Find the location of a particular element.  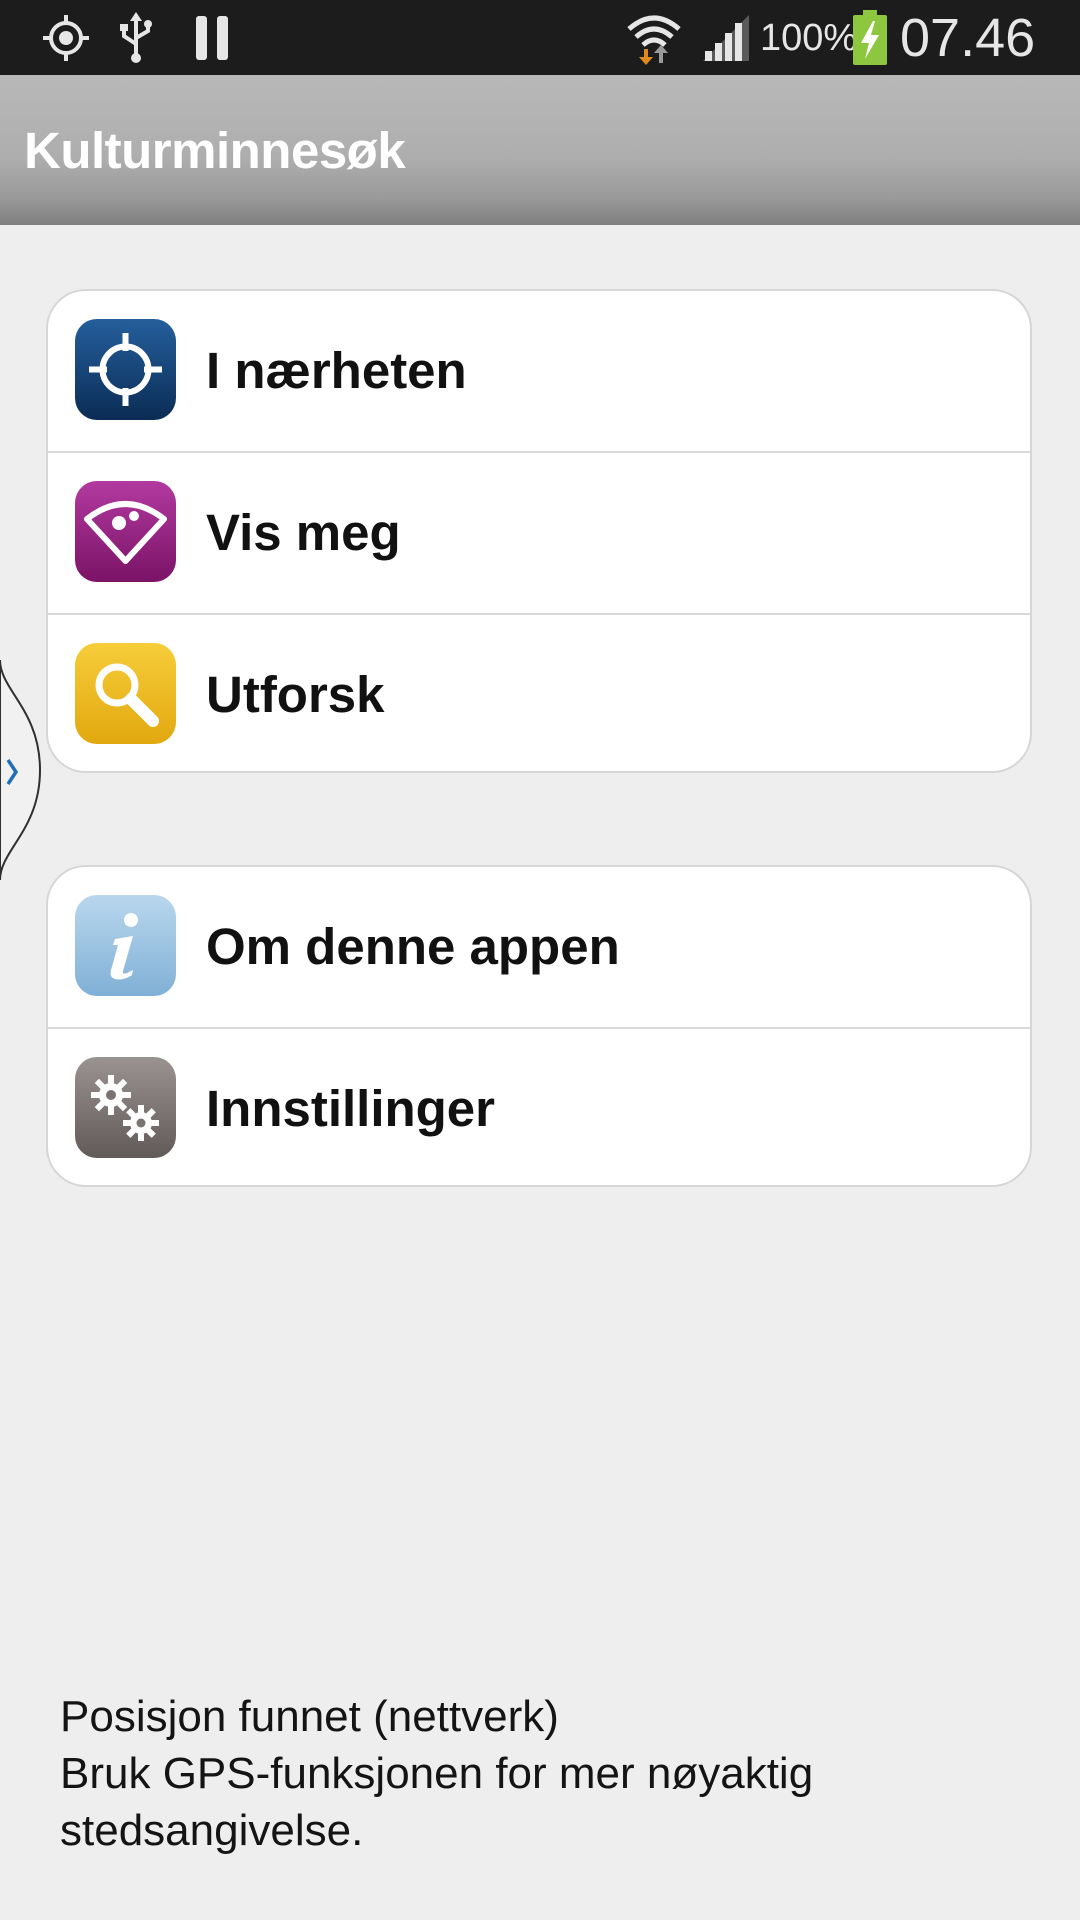

pause-icon is located at coordinates (212, 37).